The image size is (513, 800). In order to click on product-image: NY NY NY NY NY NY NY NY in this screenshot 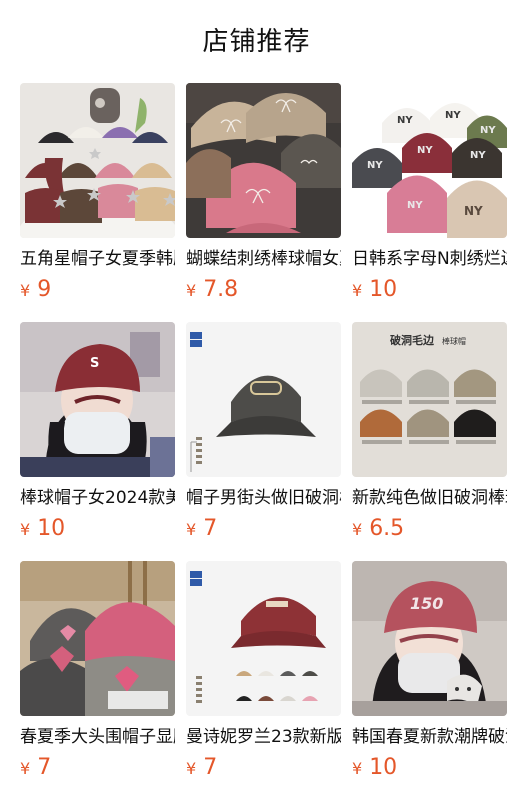, I will do `click(429, 160)`.